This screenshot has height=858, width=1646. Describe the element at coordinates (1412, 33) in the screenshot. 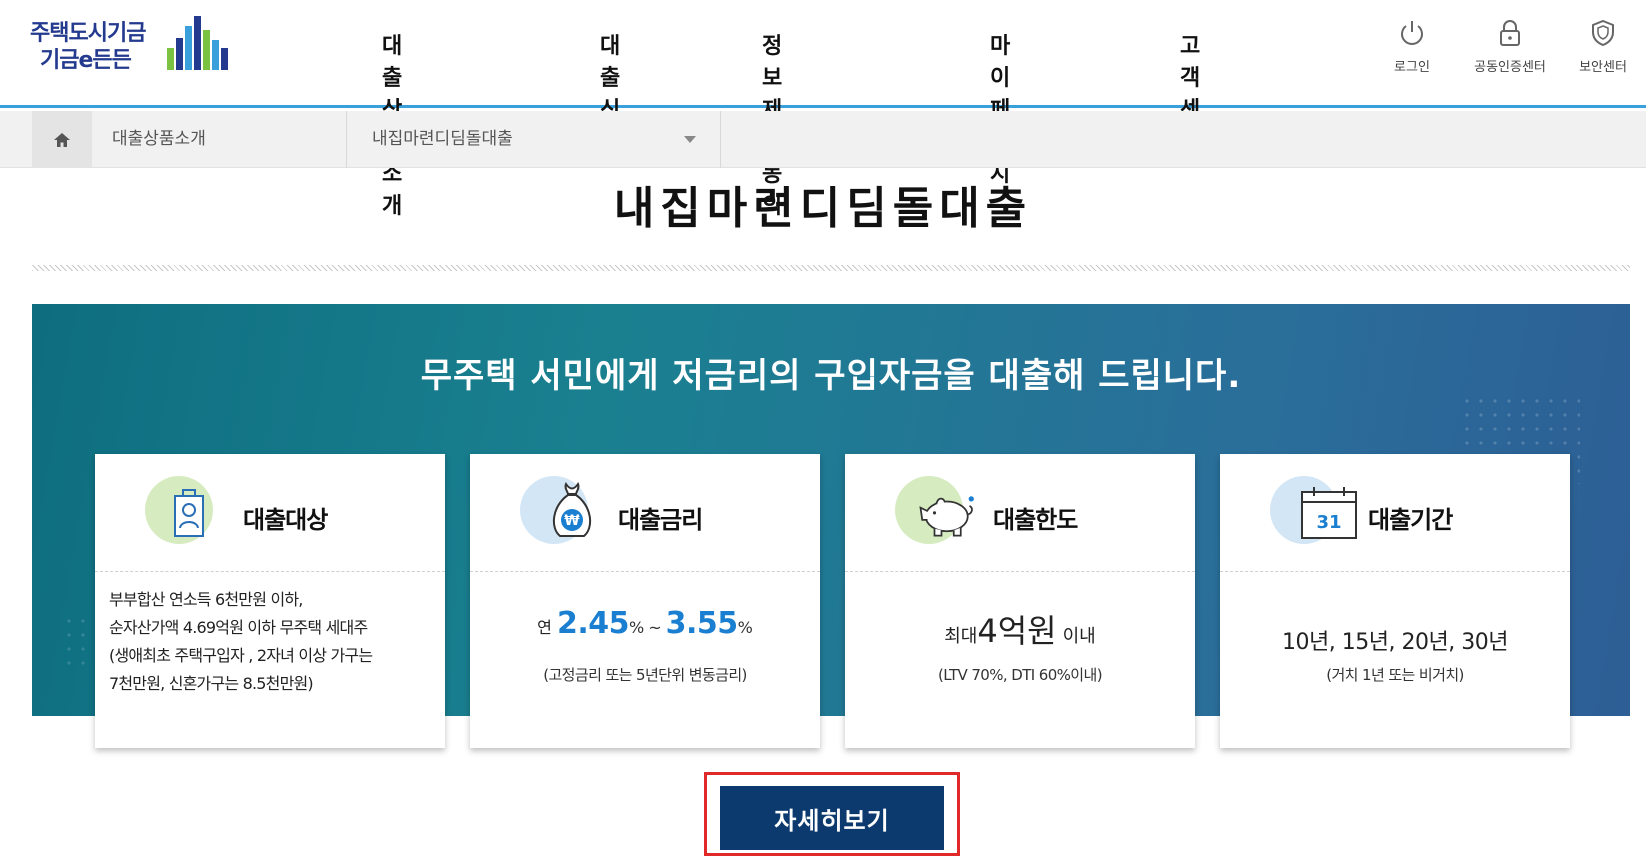

I see `power-icon` at that location.